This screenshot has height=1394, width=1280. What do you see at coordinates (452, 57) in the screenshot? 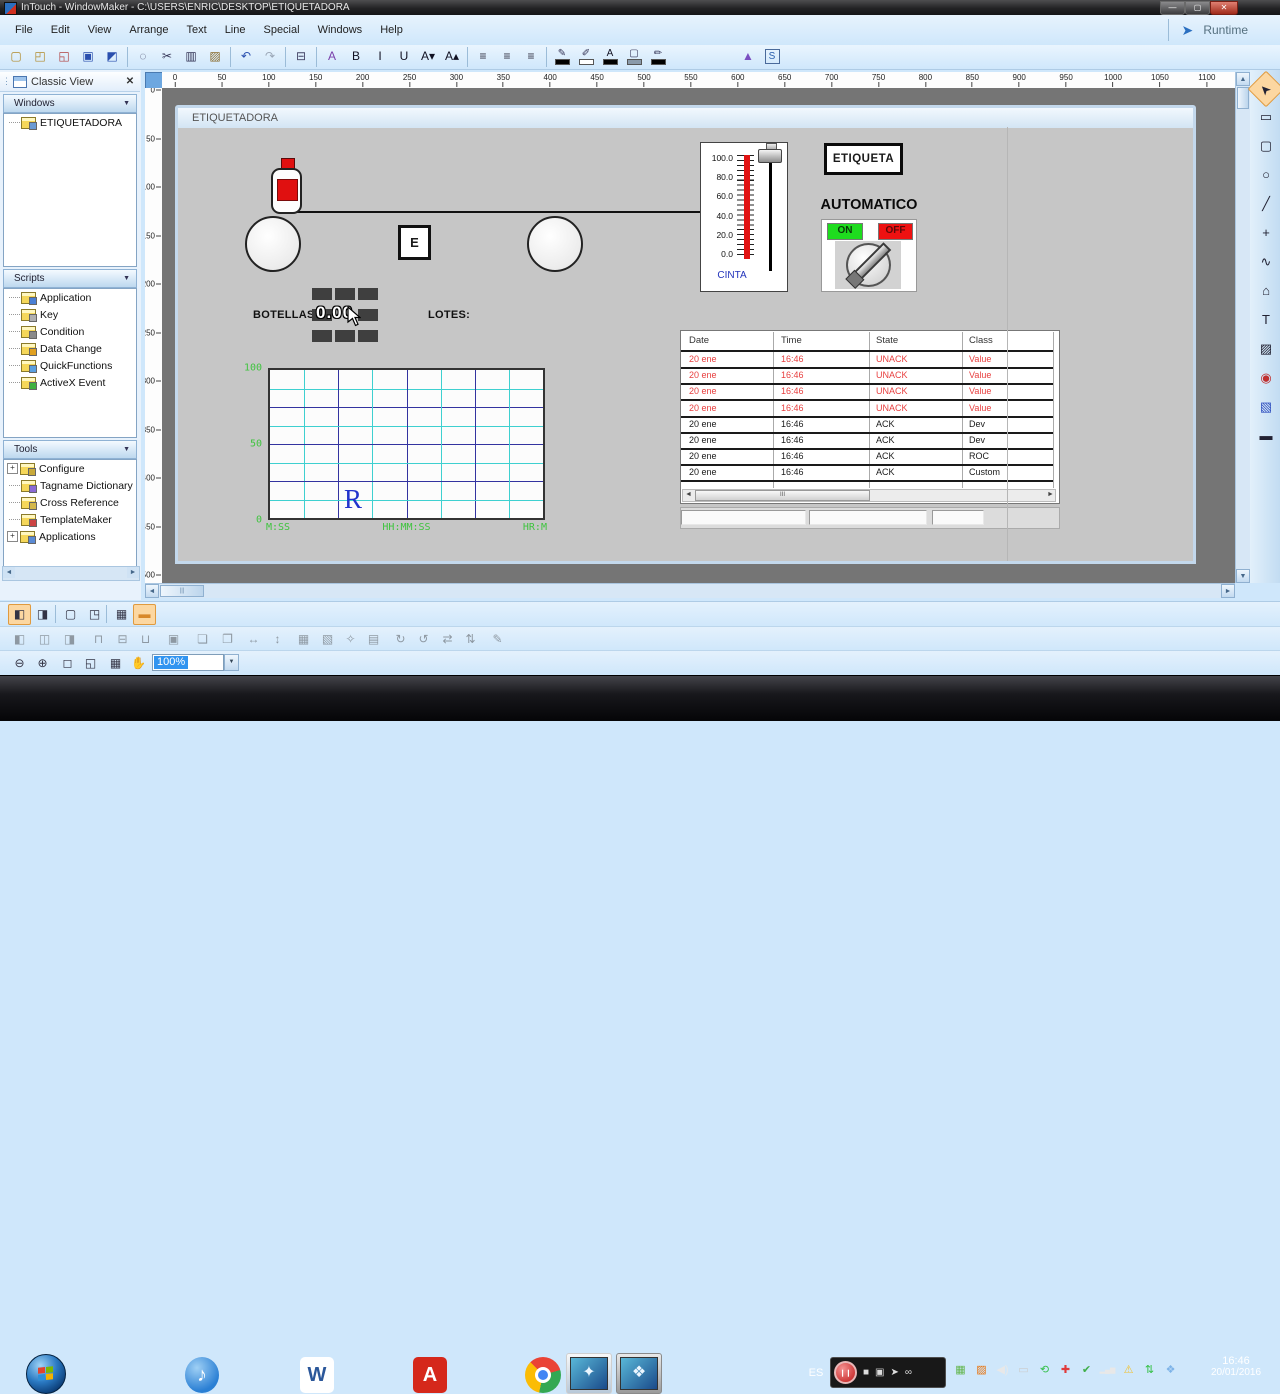
I see `increase-font-icon: A▴` at bounding box center [452, 57].